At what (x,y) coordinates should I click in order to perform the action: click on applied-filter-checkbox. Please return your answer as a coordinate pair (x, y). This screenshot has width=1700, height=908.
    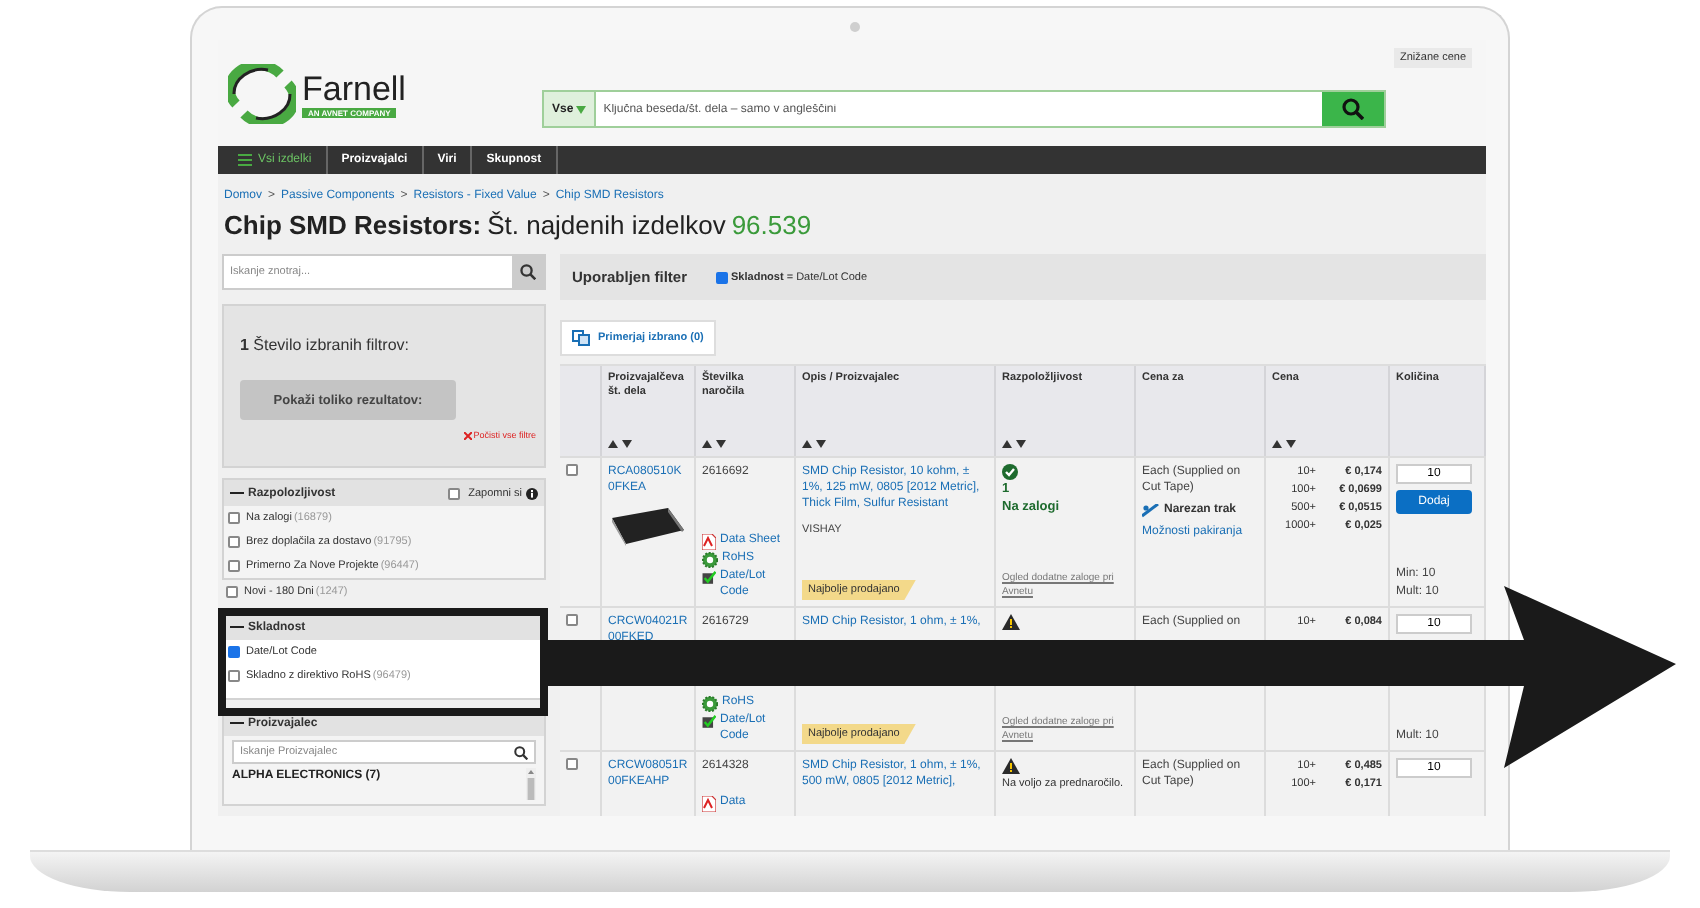
    Looking at the image, I should click on (721, 277).